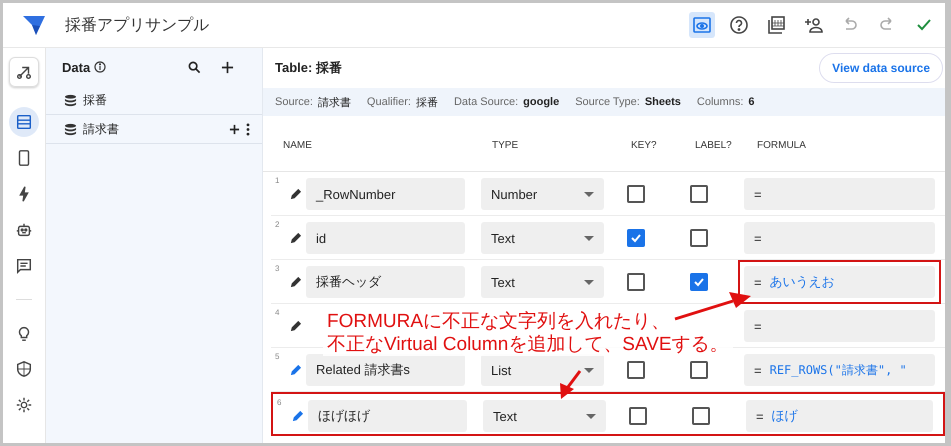  Describe the element at coordinates (385, 194) in the screenshot. I see `name-field: _RowNumber` at that location.